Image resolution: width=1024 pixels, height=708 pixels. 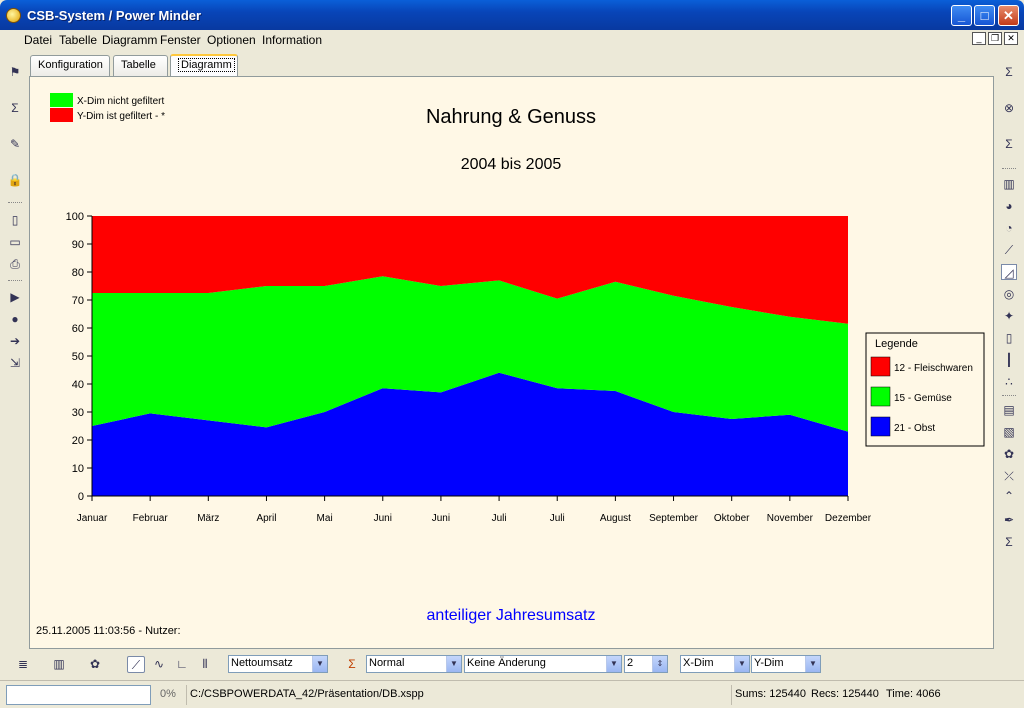 What do you see at coordinates (1009, 432) in the screenshot?
I see `chart-edit-icon: ▧` at bounding box center [1009, 432].